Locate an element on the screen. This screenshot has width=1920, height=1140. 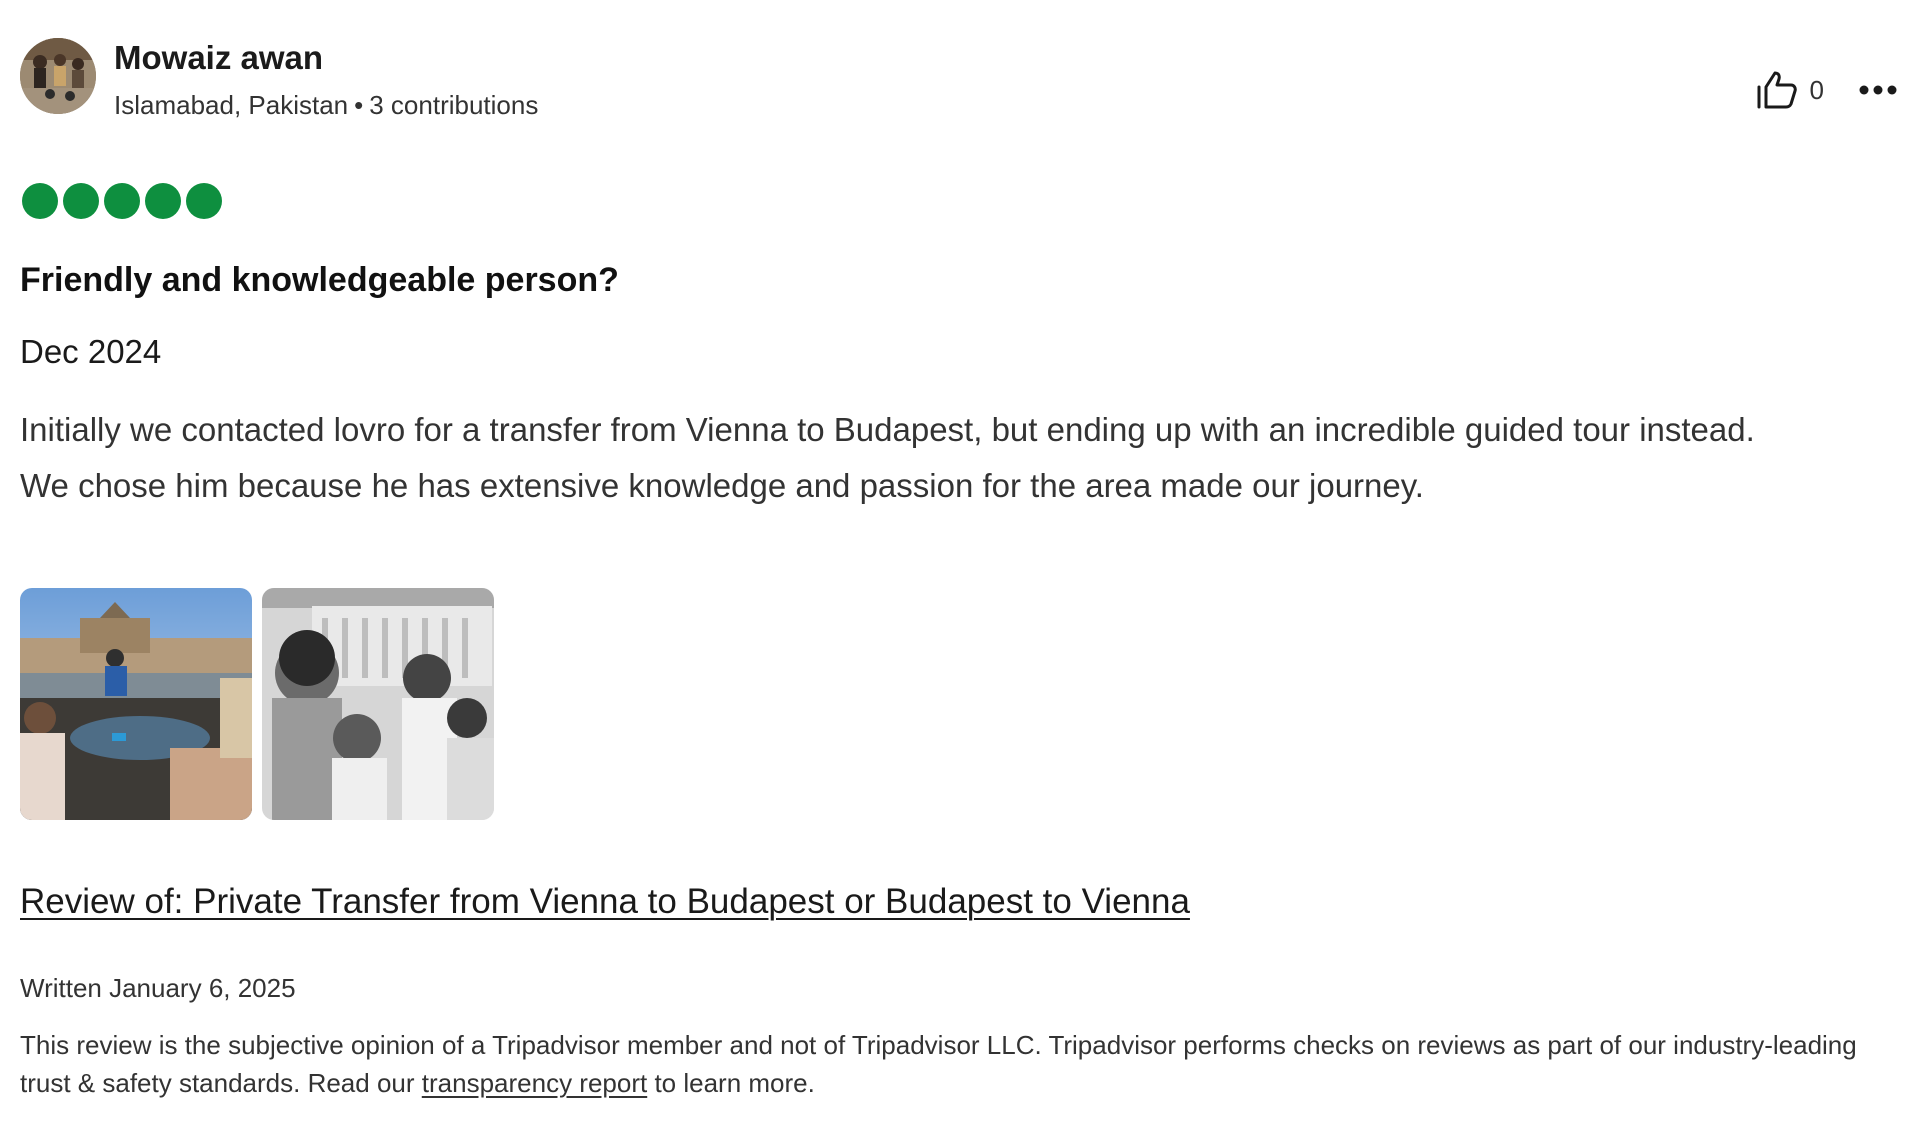
photo-thumbnail-family-selfie is located at coordinates (378, 704).